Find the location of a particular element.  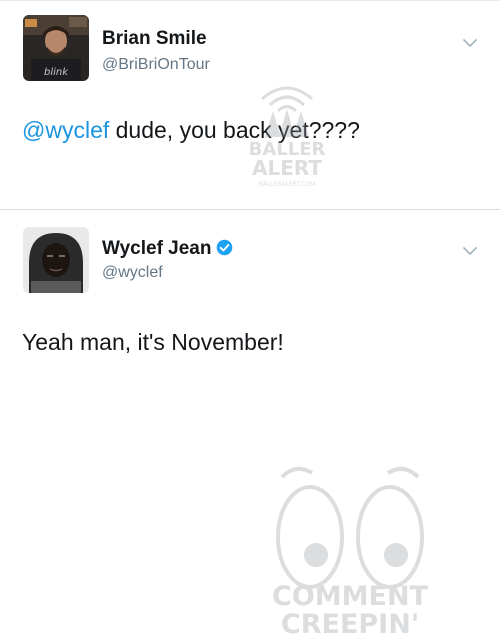

user-handle: @BriBriOnTour is located at coordinates (156, 65).